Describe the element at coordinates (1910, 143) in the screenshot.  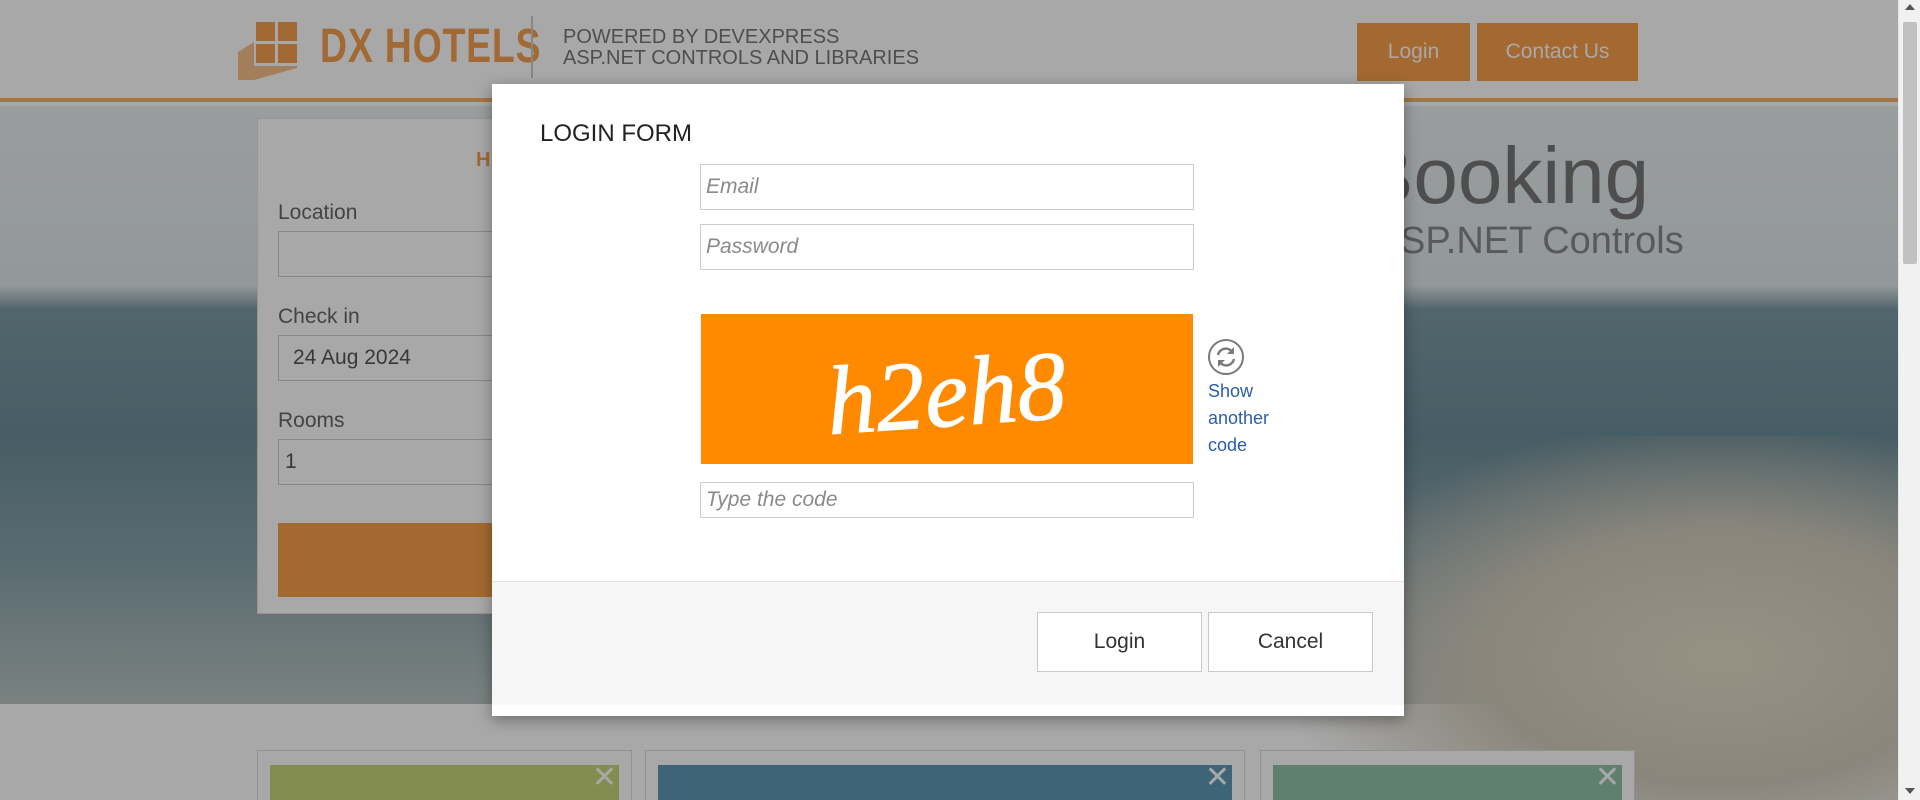
I see `scroll-thumb` at that location.